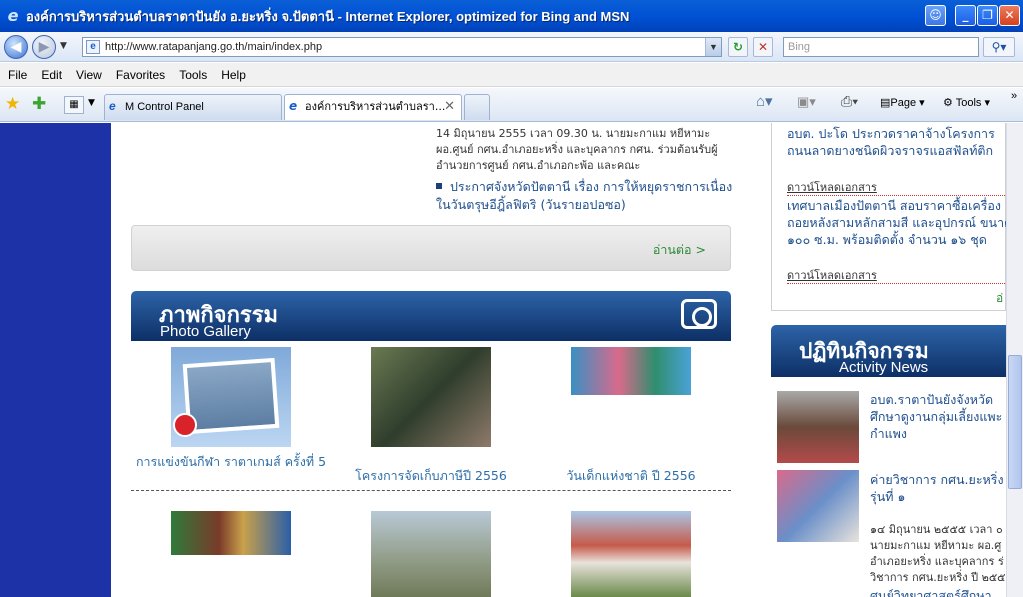 This screenshot has width=1023, height=597. What do you see at coordinates (51, 75) in the screenshot?
I see `menu-edit: Edit` at bounding box center [51, 75].